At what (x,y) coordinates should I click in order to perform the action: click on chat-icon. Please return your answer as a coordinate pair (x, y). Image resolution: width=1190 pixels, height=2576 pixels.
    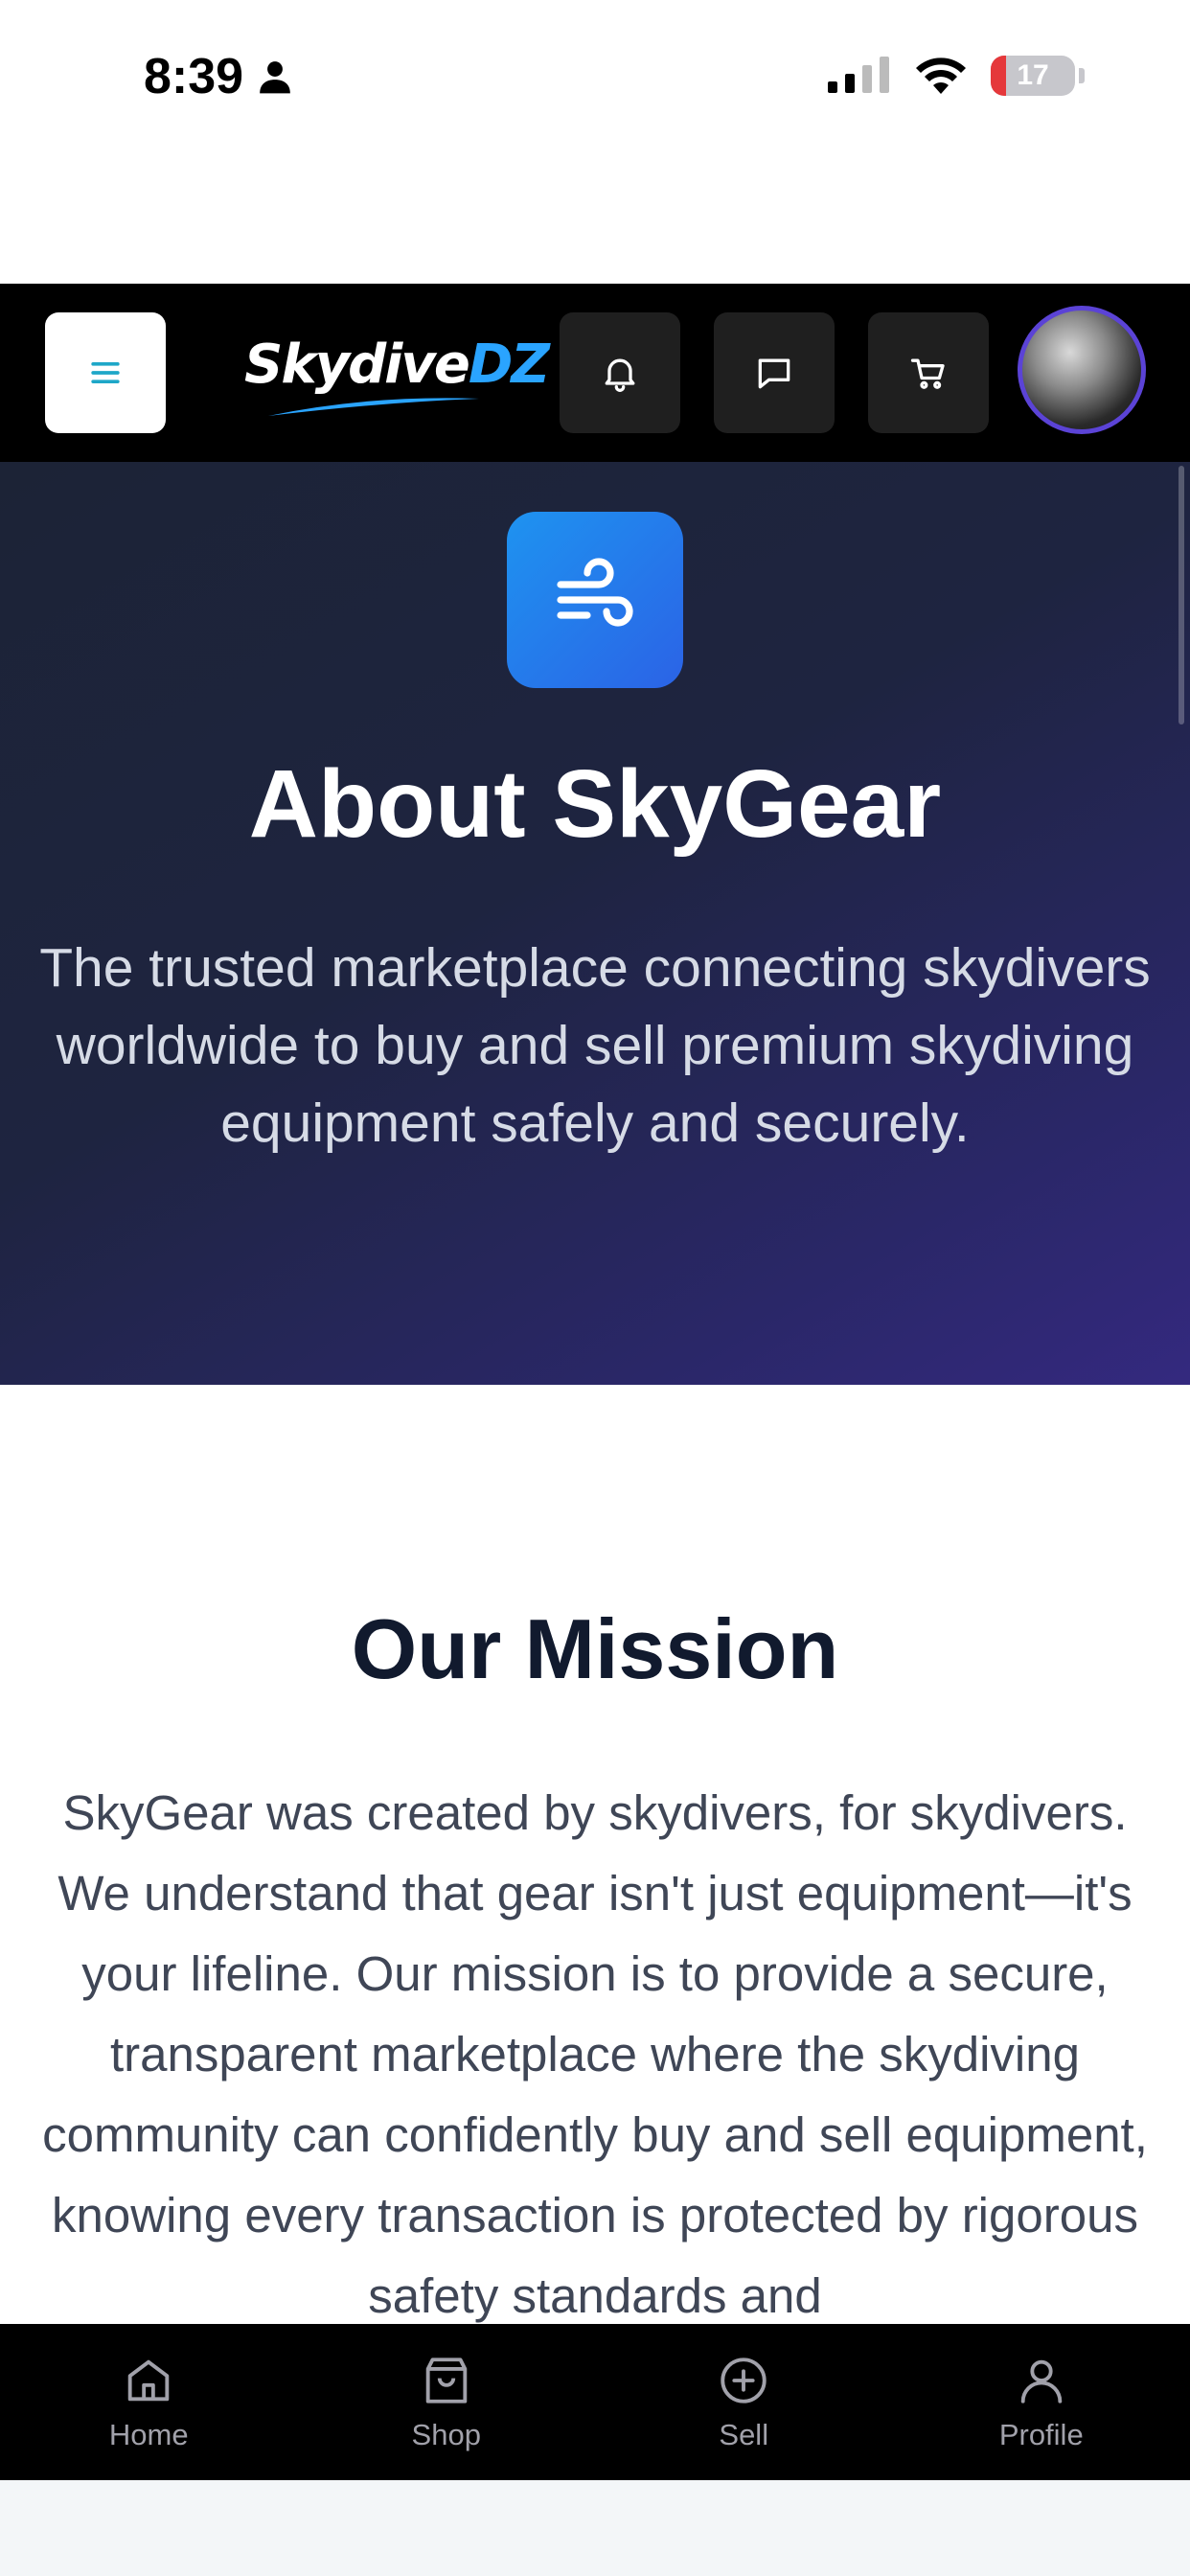
    Looking at the image, I should click on (774, 374).